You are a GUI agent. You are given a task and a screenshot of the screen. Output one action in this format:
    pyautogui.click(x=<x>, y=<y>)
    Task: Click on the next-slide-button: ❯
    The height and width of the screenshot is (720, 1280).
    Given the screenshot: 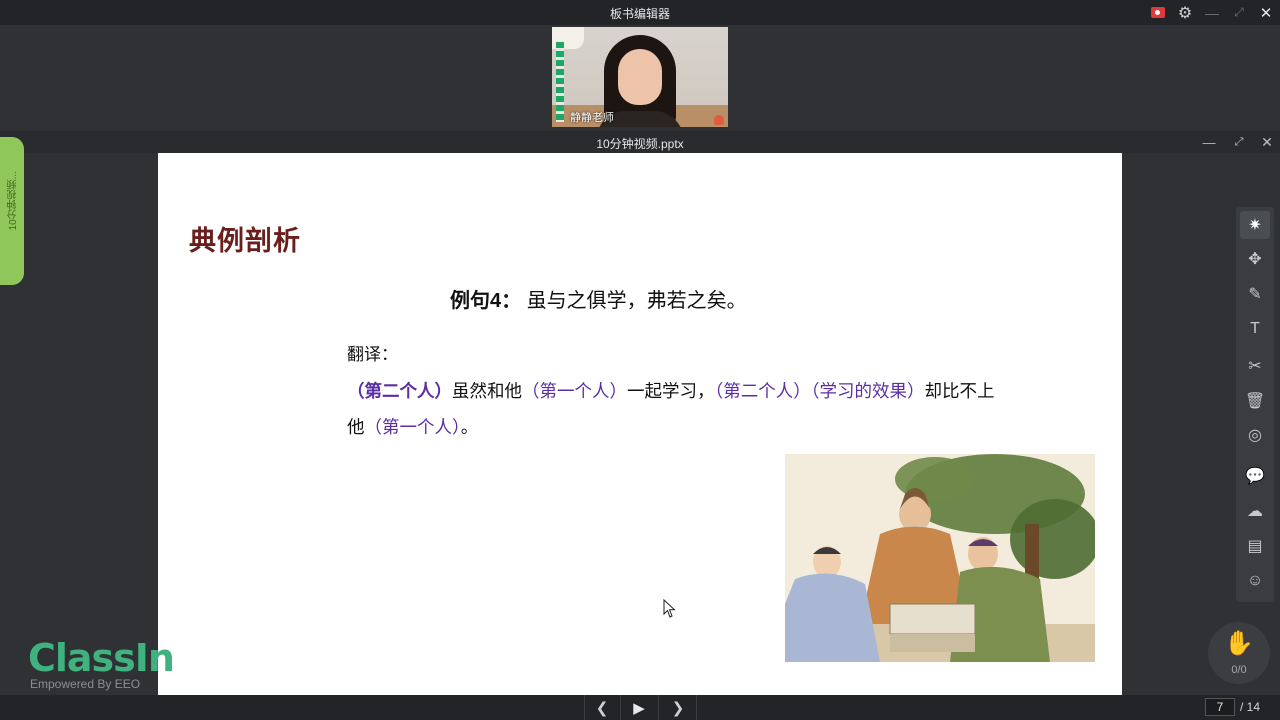 What is the action you would take?
    pyautogui.click(x=678, y=707)
    